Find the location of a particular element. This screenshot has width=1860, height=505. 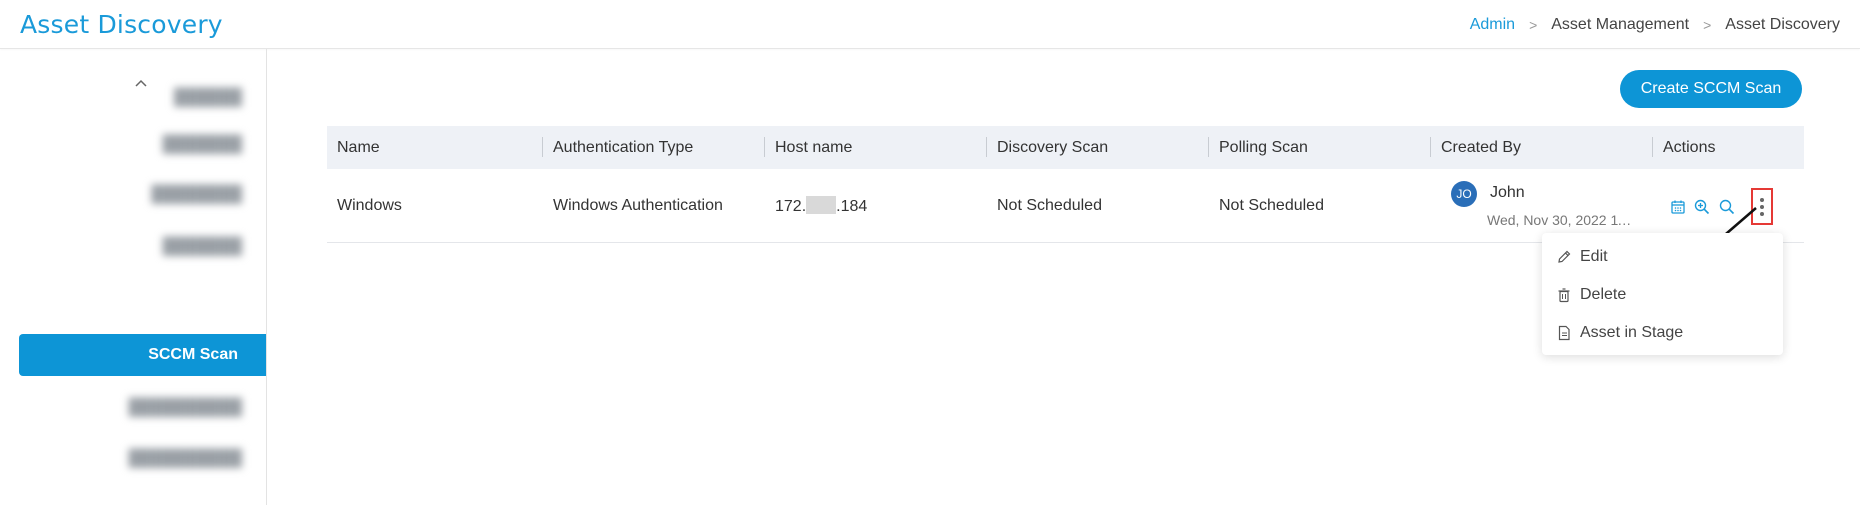

breadcrumb-asset-discovery: Asset Discovery is located at coordinates (1782, 24).